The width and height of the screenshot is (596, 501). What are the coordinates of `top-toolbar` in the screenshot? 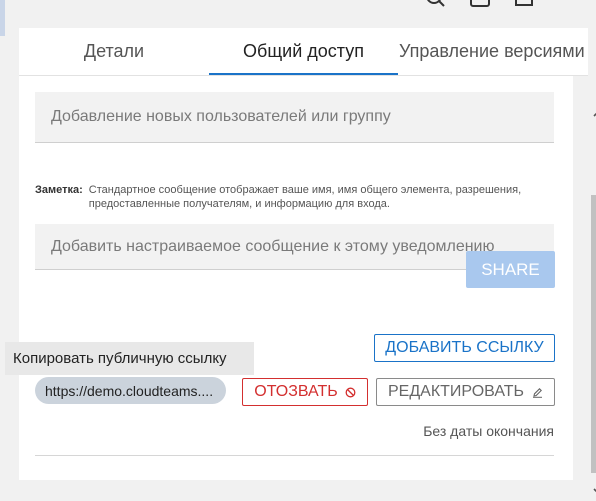 It's located at (298, 14).